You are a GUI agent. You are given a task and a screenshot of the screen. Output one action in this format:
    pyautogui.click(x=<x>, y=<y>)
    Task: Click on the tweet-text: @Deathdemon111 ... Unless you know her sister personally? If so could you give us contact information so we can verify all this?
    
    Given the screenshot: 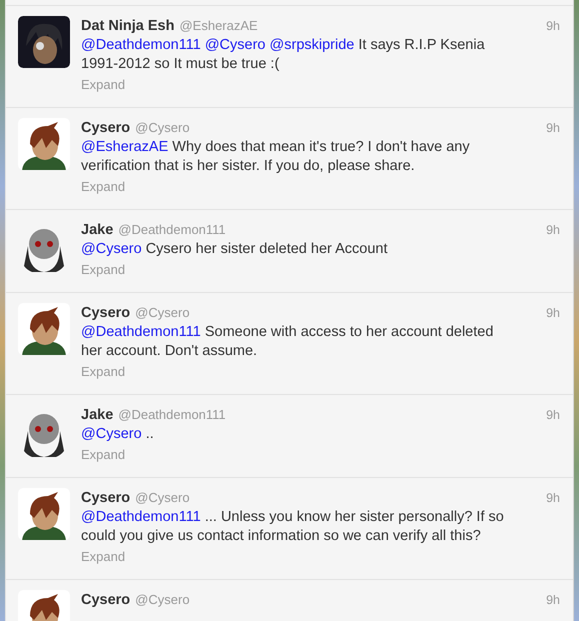 What is the action you would take?
    pyautogui.click(x=293, y=527)
    